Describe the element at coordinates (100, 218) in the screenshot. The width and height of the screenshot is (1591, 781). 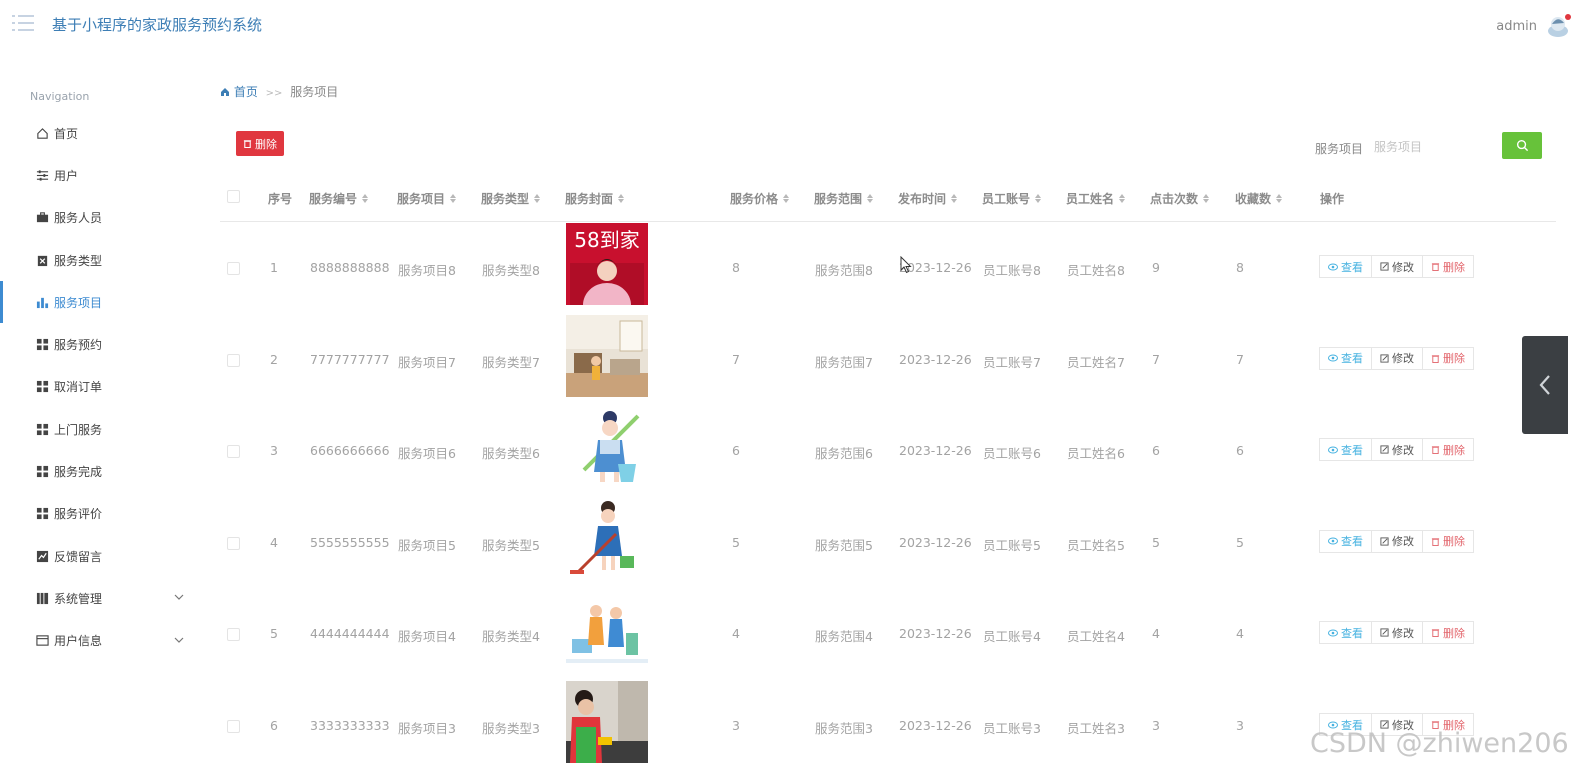
I see `sidebar-item-staff: 服务人员` at that location.